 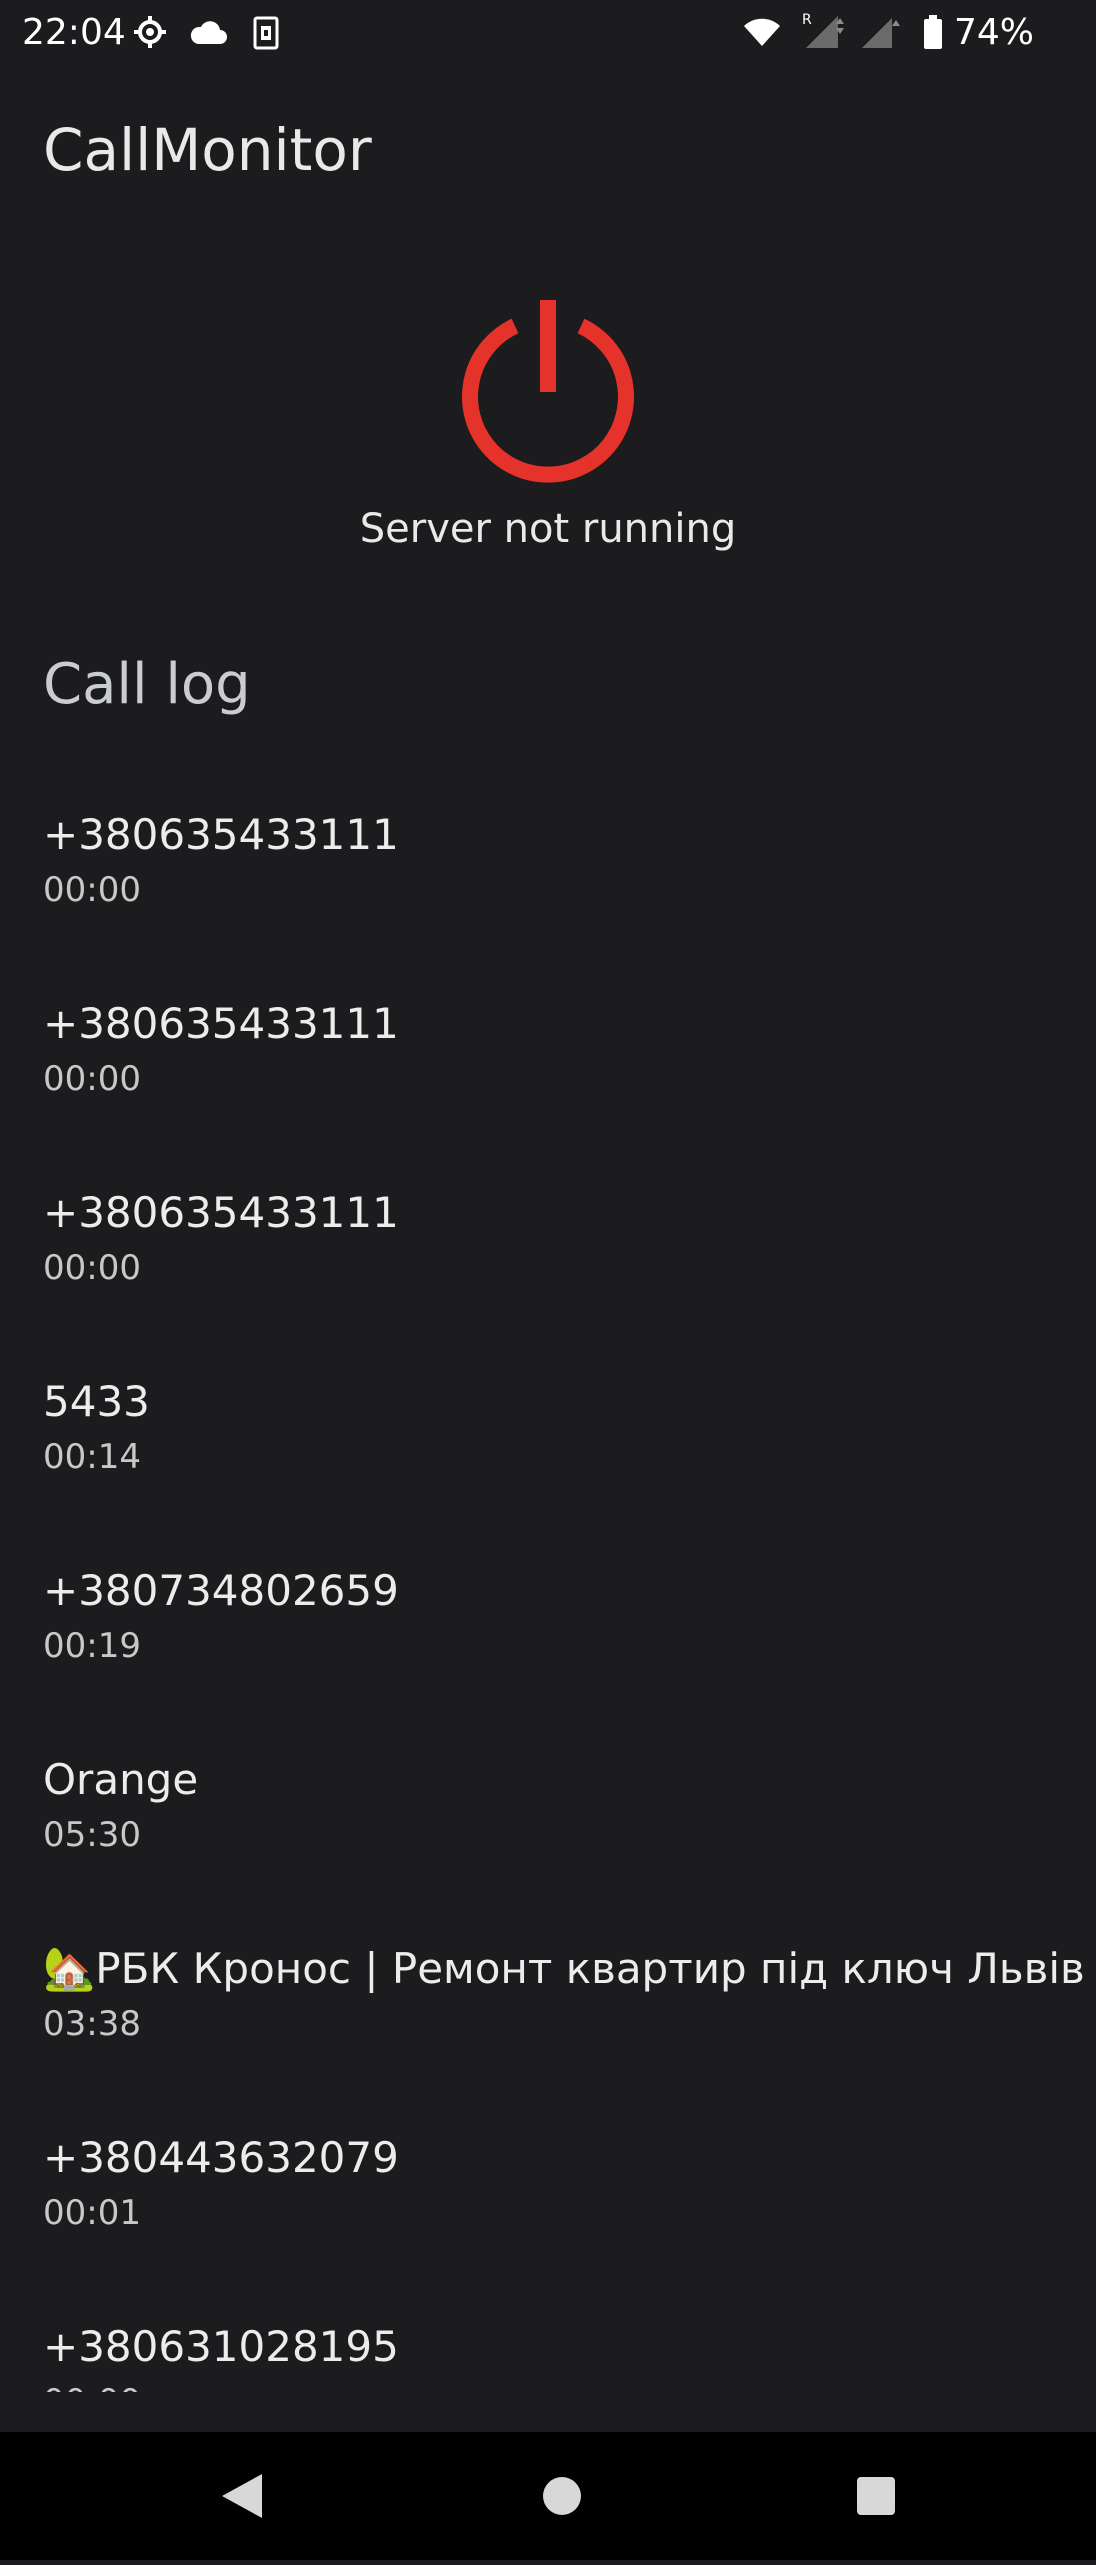 I want to click on call-log-item: +380443632079 00:01, so click(x=548, y=2177).